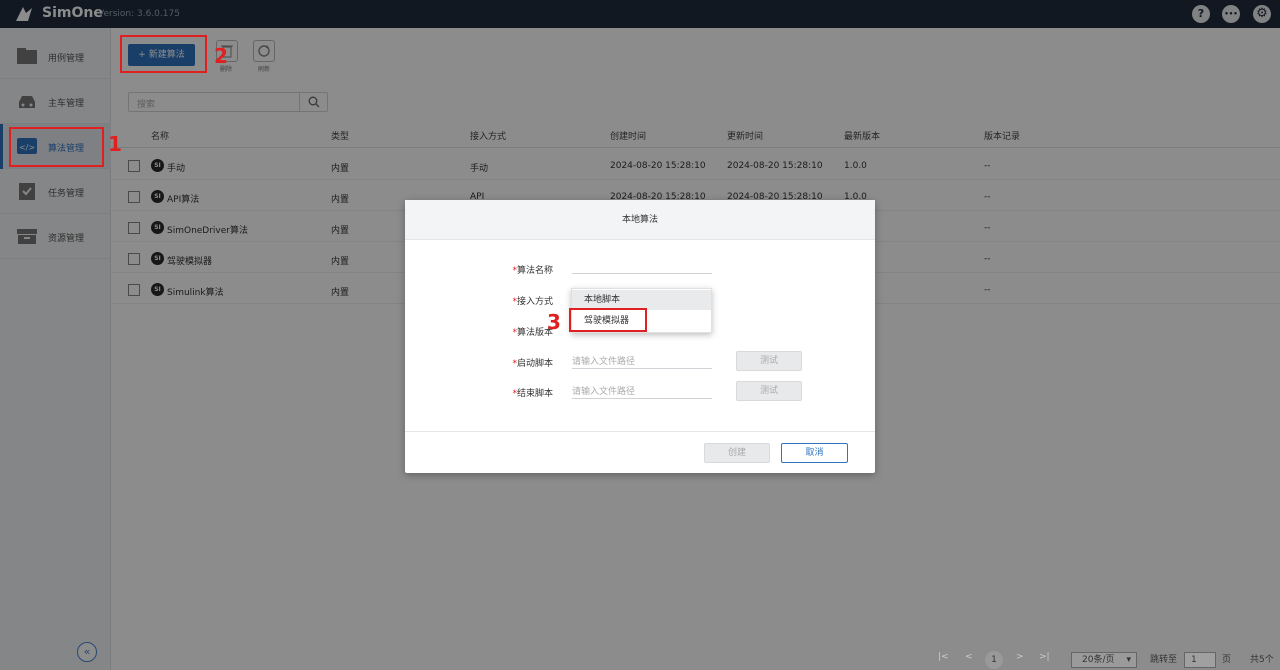 This screenshot has height=670, width=1280. Describe the element at coordinates (640, 431) in the screenshot. I see `dialog-footer-divider` at that location.